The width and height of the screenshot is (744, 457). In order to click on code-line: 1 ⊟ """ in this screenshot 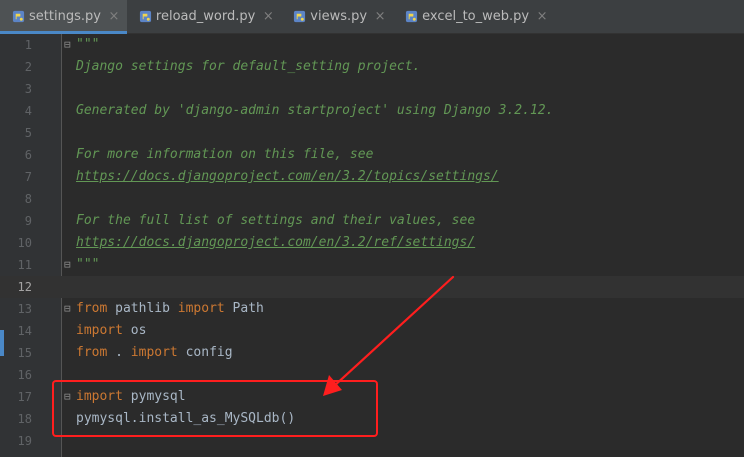, I will do `click(372, 45)`.